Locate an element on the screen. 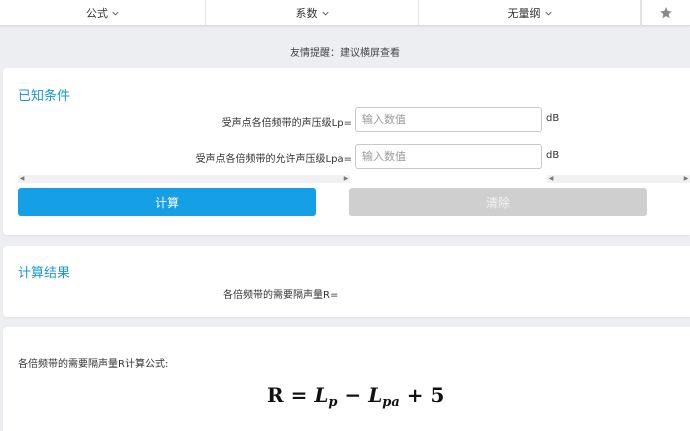 The width and height of the screenshot is (690, 431). formula-expression: R = Lp − Lpa + 5 is located at coordinates (355, 396).